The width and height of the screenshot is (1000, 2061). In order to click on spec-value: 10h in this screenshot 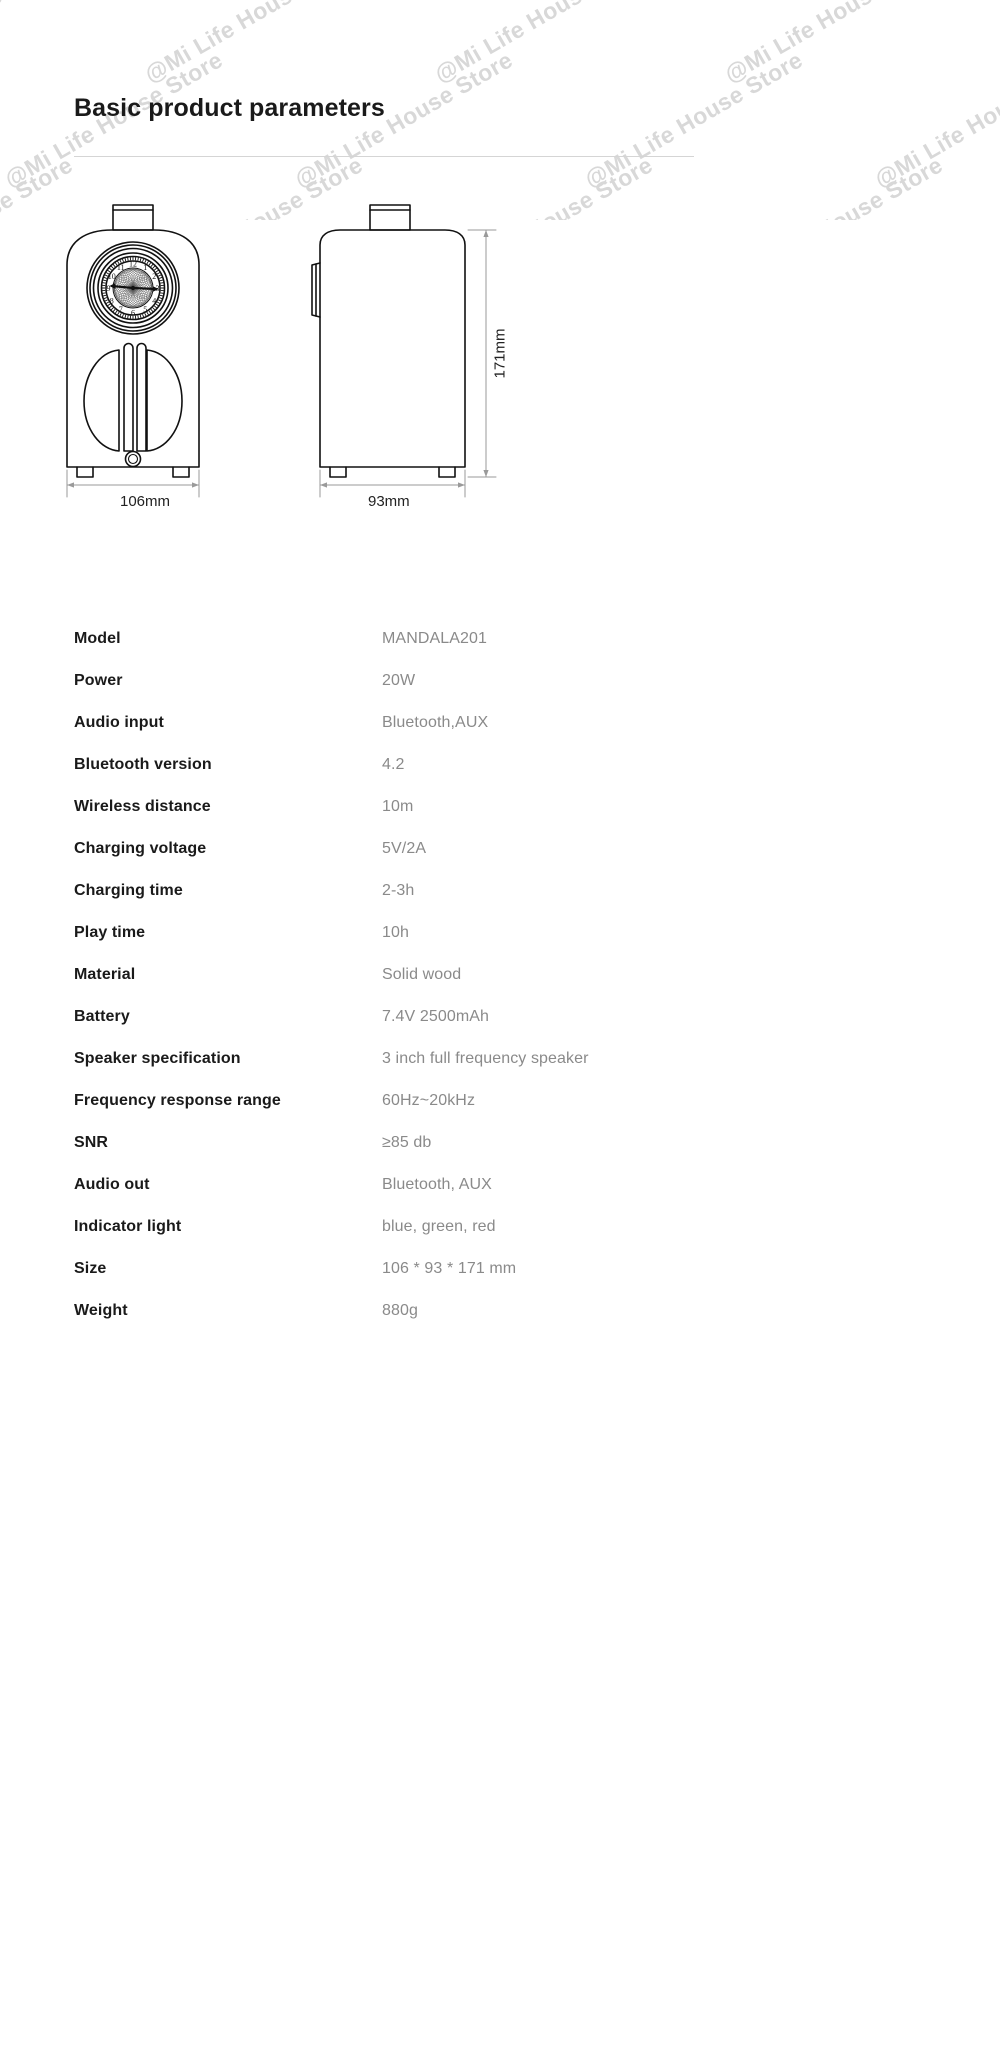, I will do `click(395, 932)`.